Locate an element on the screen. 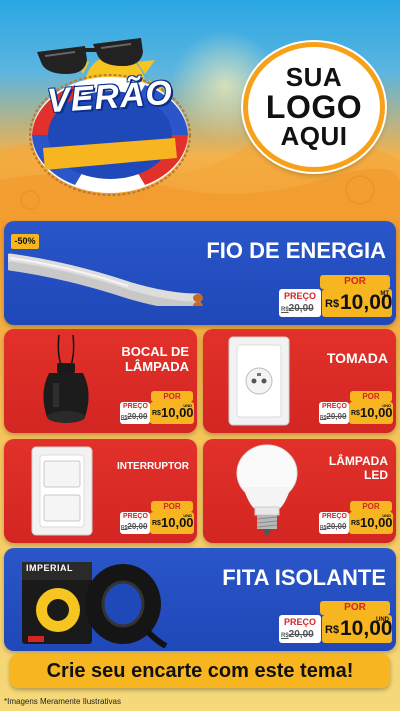 The width and height of the screenshot is (400, 711). product-title-line1: BOCAL DE is located at coordinates (155, 351).